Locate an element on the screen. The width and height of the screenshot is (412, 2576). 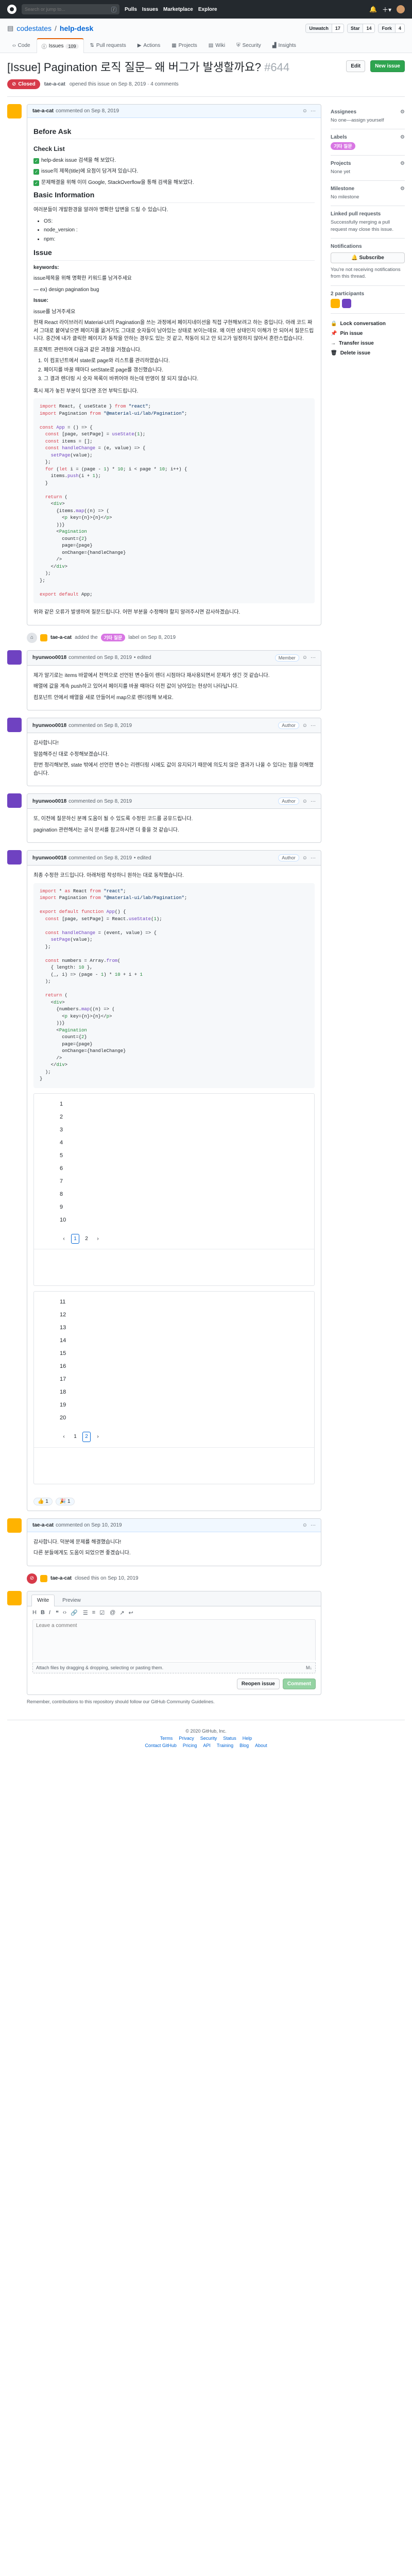
tab-projects: ▦ Projects is located at coordinates (184, 45).